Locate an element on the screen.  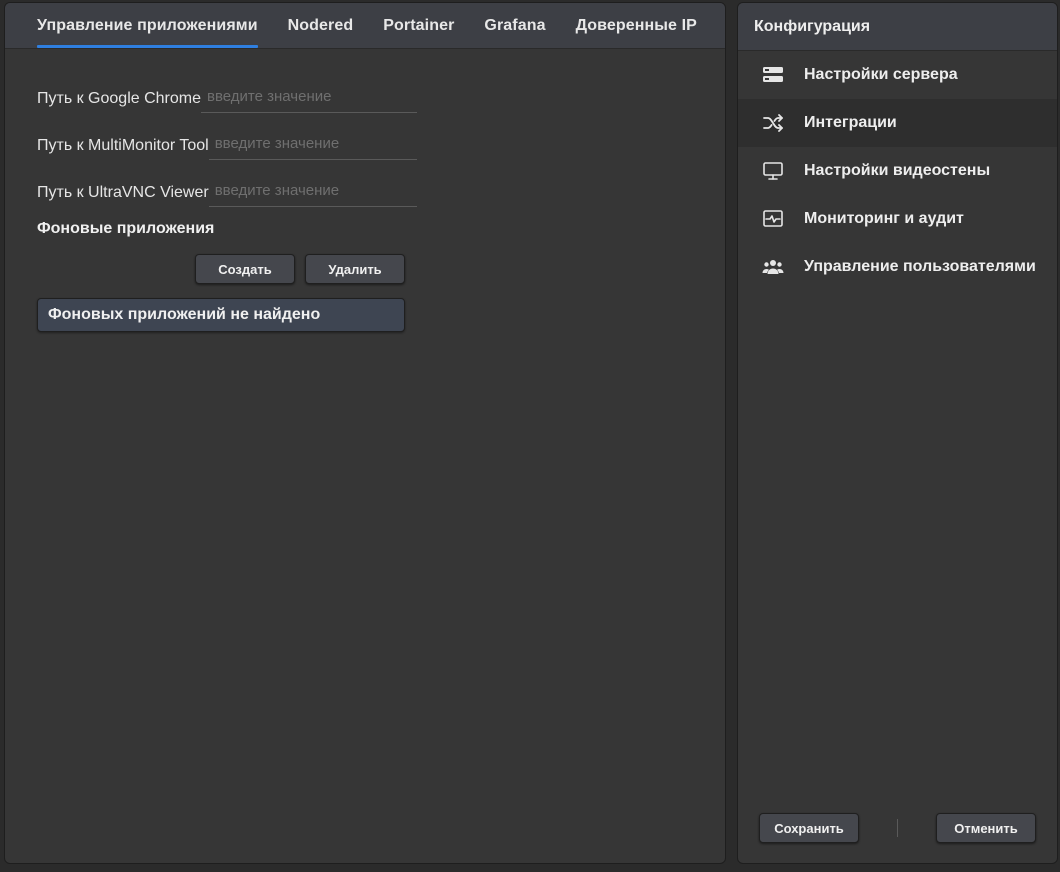
background-apps-title: Фоновые приложения is located at coordinates (126, 228).